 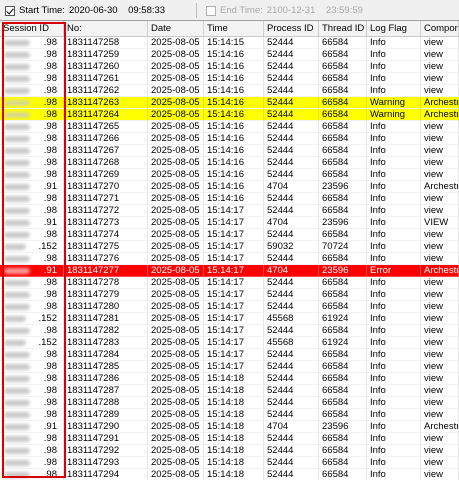 I want to click on no-cell: 1831147265, so click(x=106, y=127).